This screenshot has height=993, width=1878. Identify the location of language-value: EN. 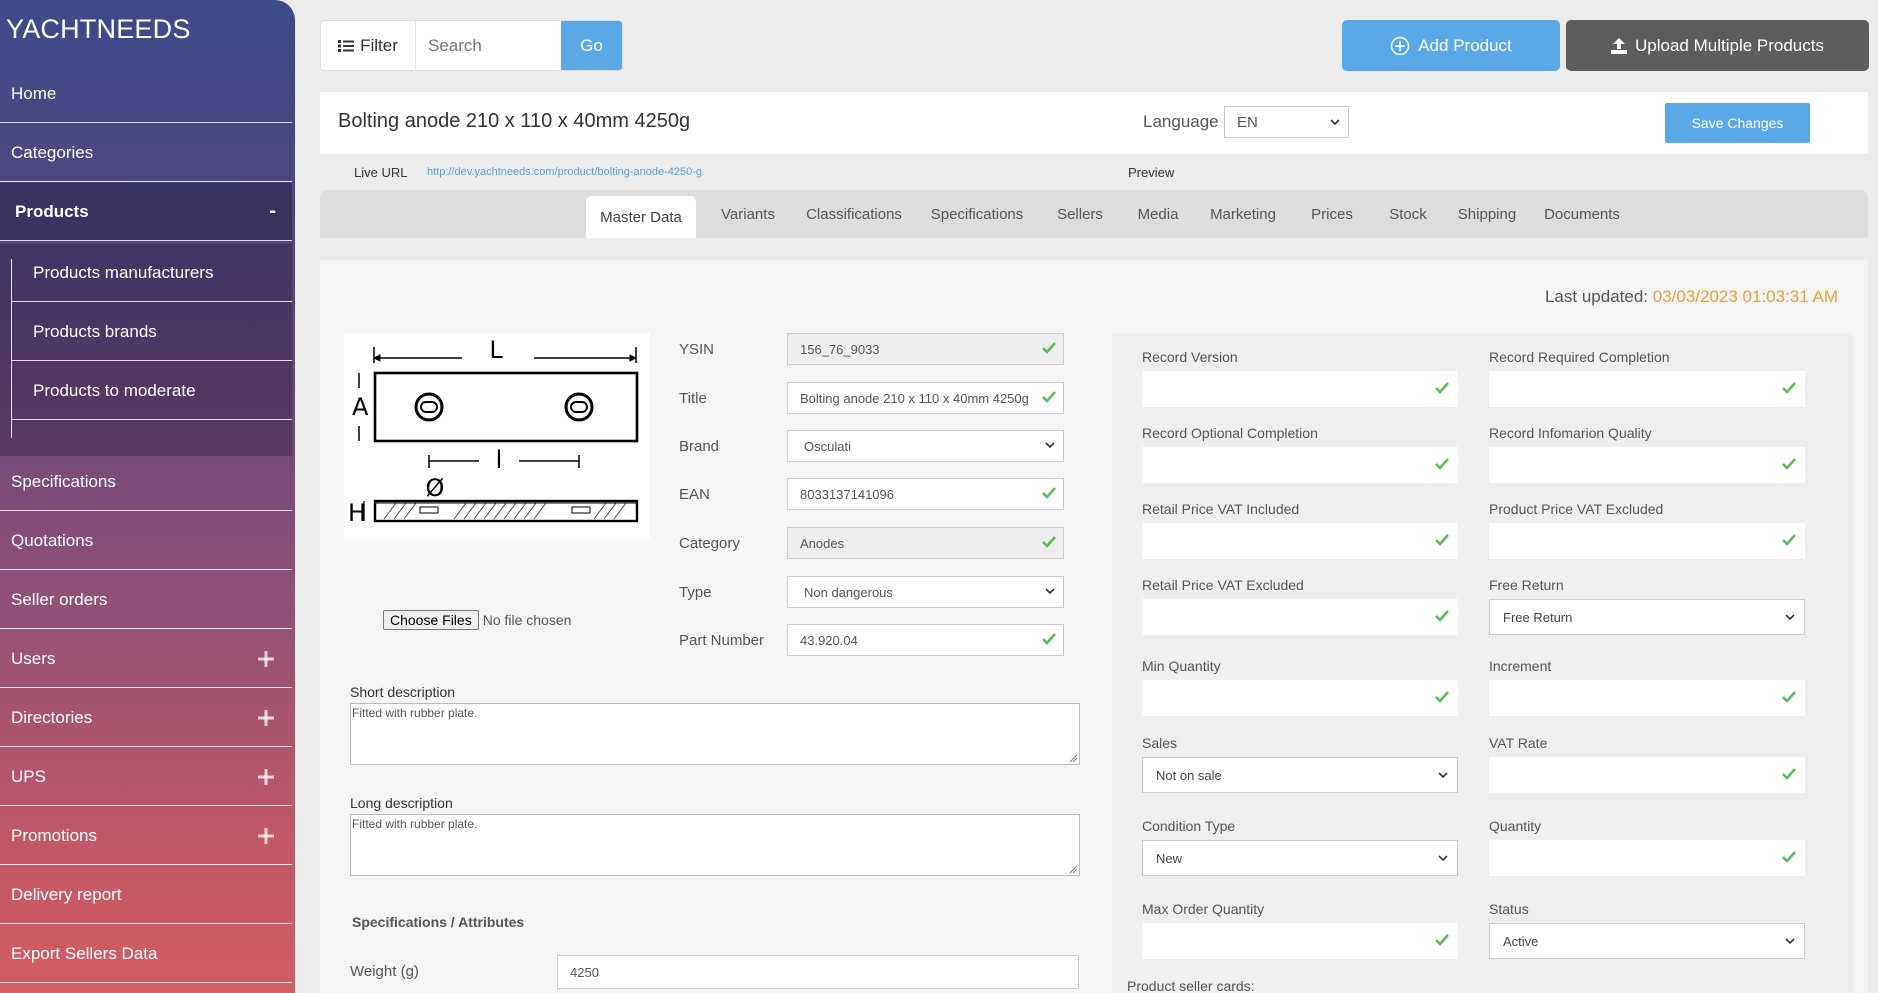
(1247, 122).